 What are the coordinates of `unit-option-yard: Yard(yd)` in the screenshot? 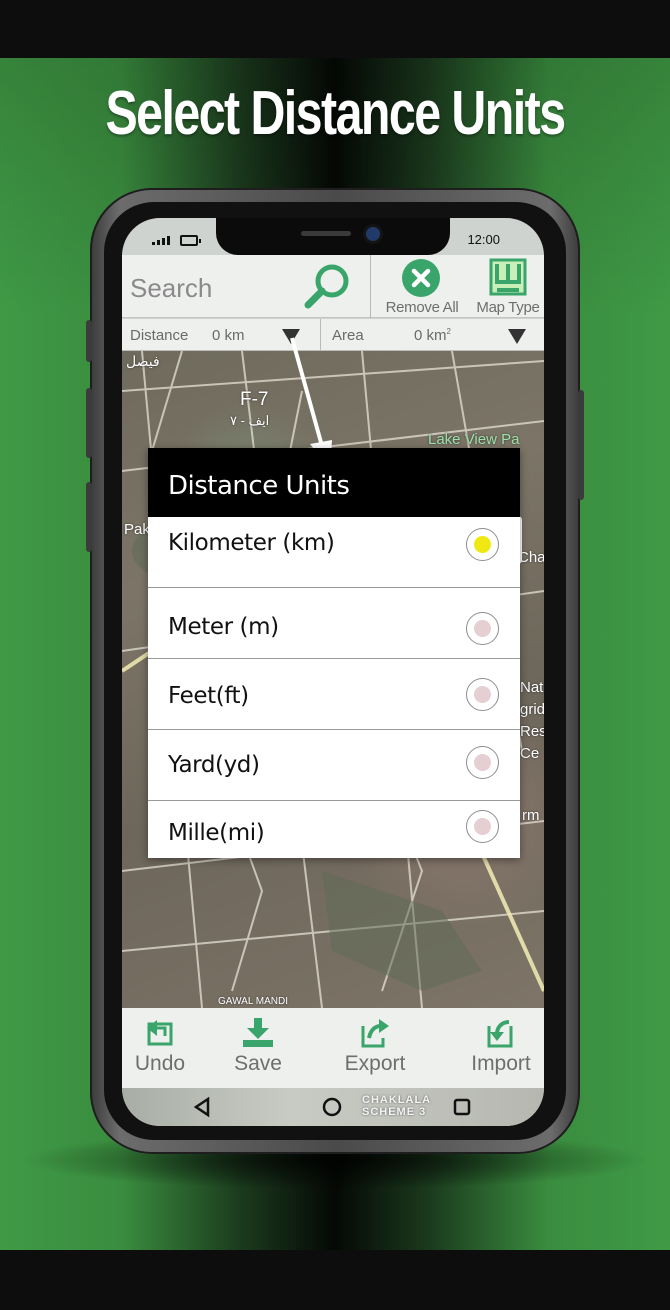 It's located at (334, 765).